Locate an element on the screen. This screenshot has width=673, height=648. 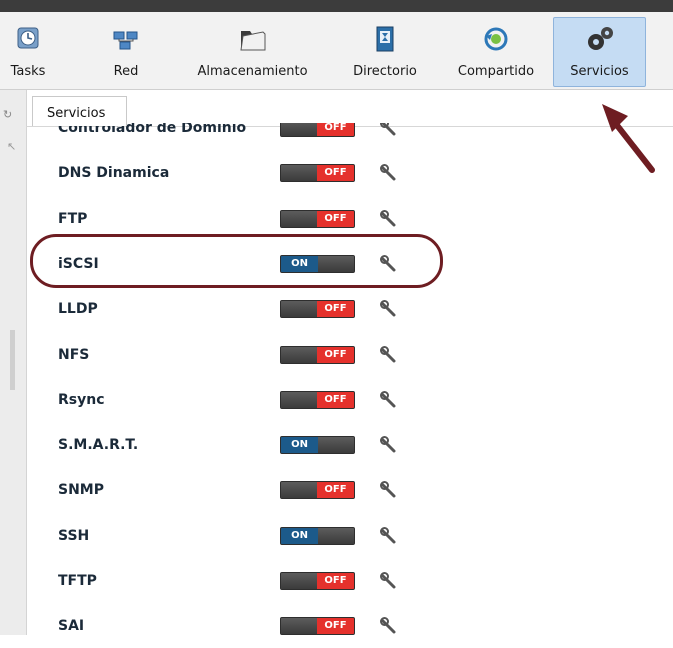
service-name: NFS is located at coordinates (74, 354).